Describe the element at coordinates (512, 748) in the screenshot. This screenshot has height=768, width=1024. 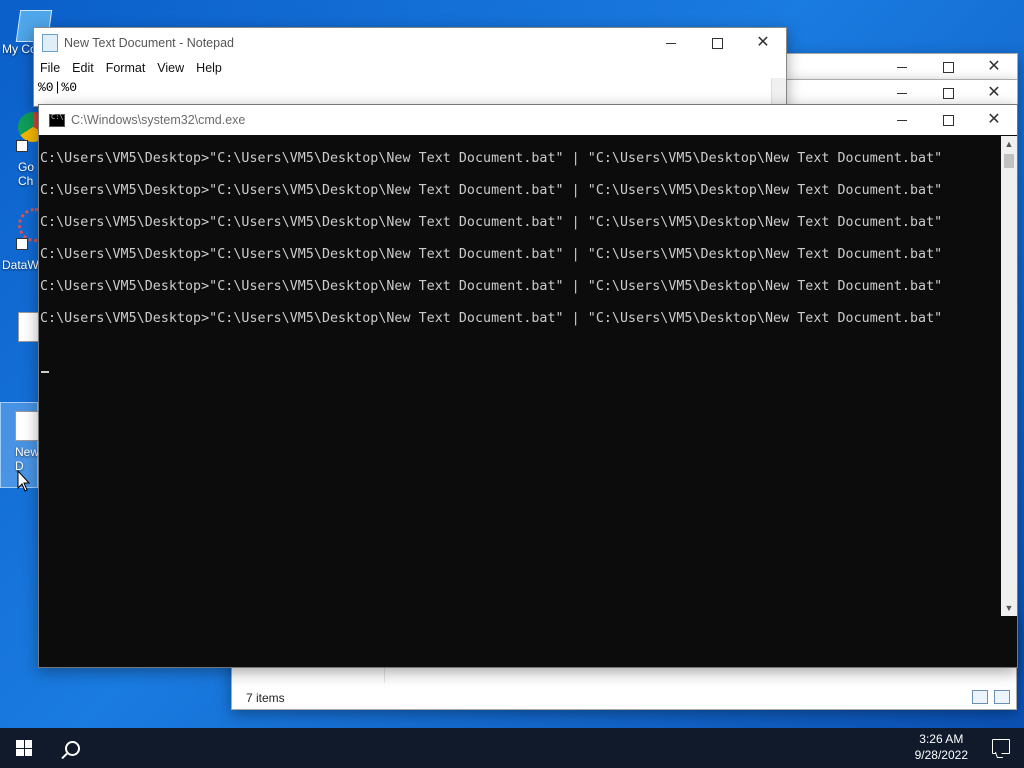
I see `taskbar: 3:26 AM 9/28/2022` at that location.